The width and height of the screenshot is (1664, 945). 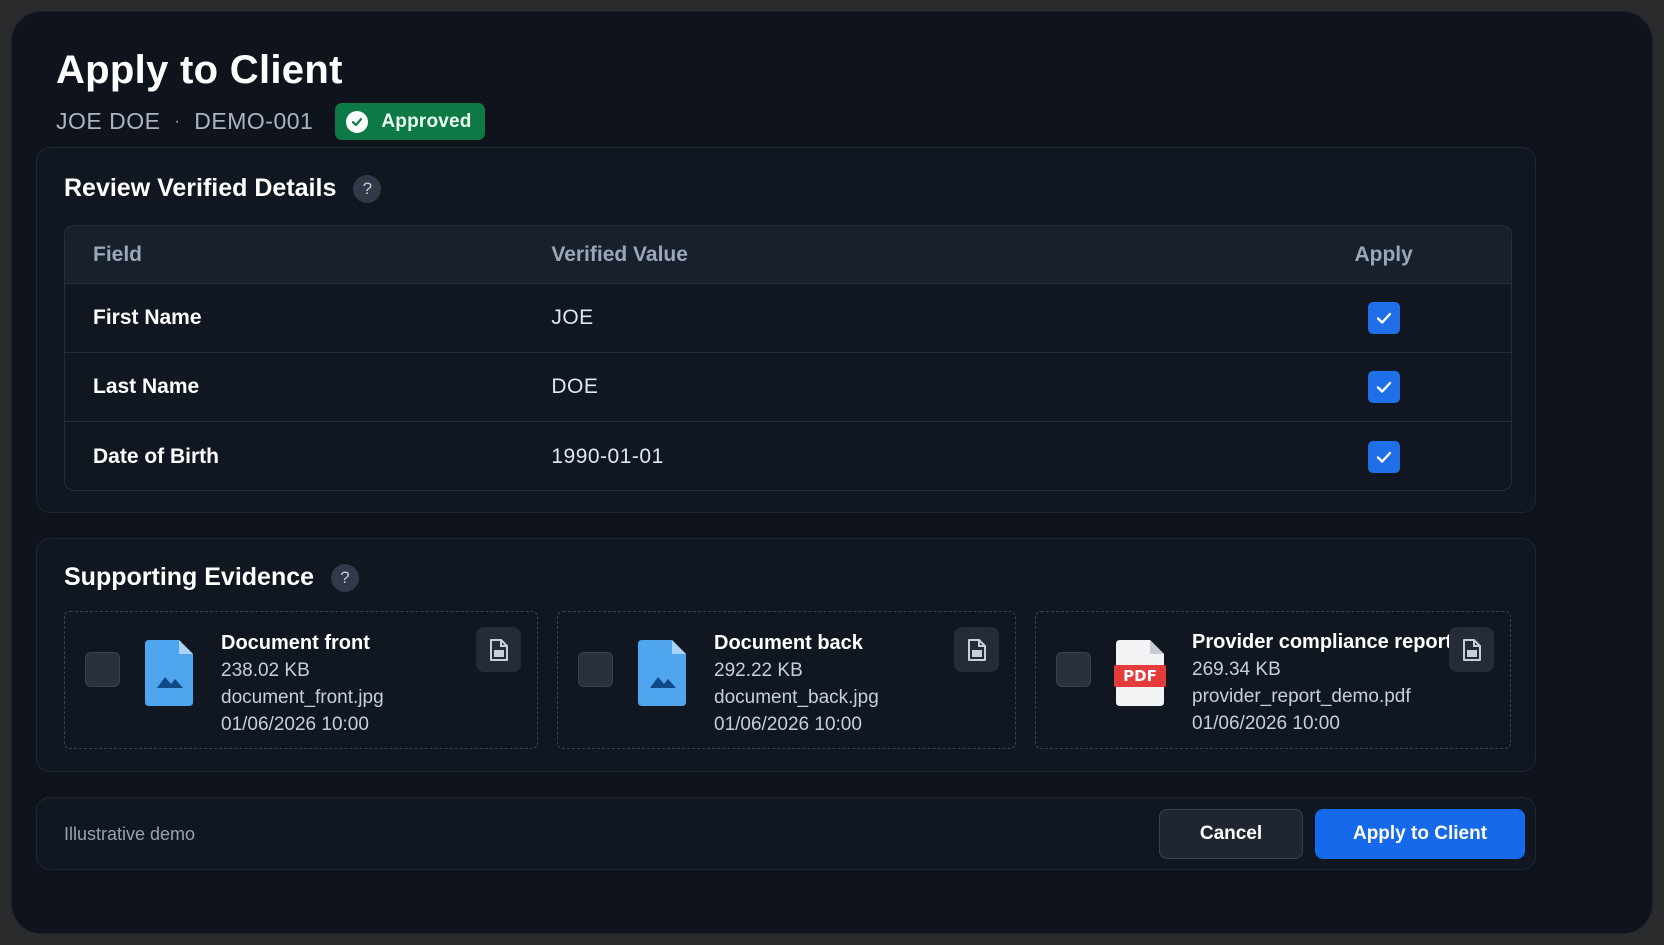 I want to click on evidence-name: Document back, so click(x=788, y=643).